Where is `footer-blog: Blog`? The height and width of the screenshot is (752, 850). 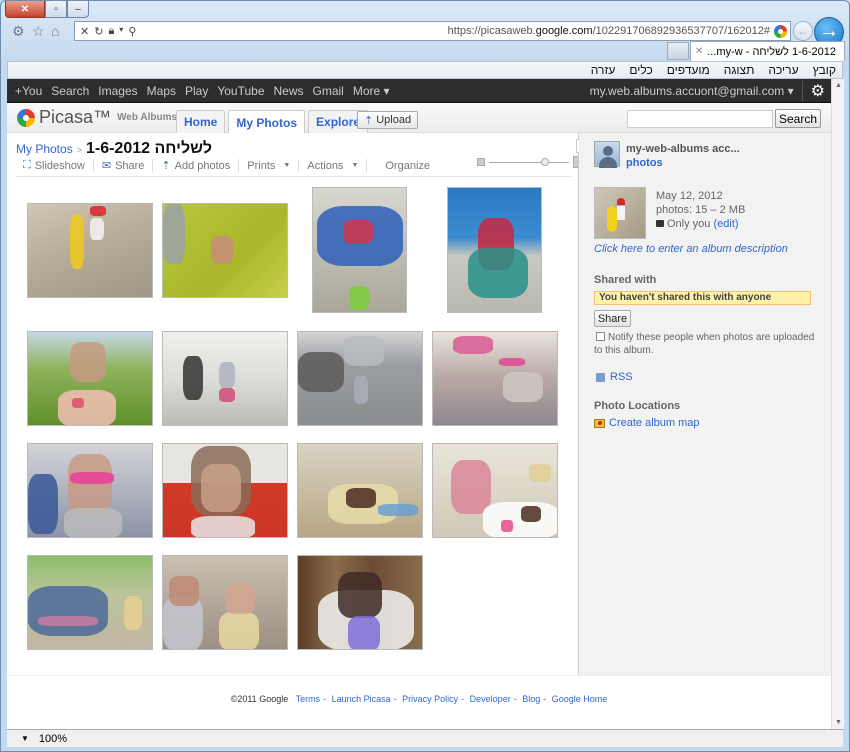 footer-blog: Blog is located at coordinates (531, 699).